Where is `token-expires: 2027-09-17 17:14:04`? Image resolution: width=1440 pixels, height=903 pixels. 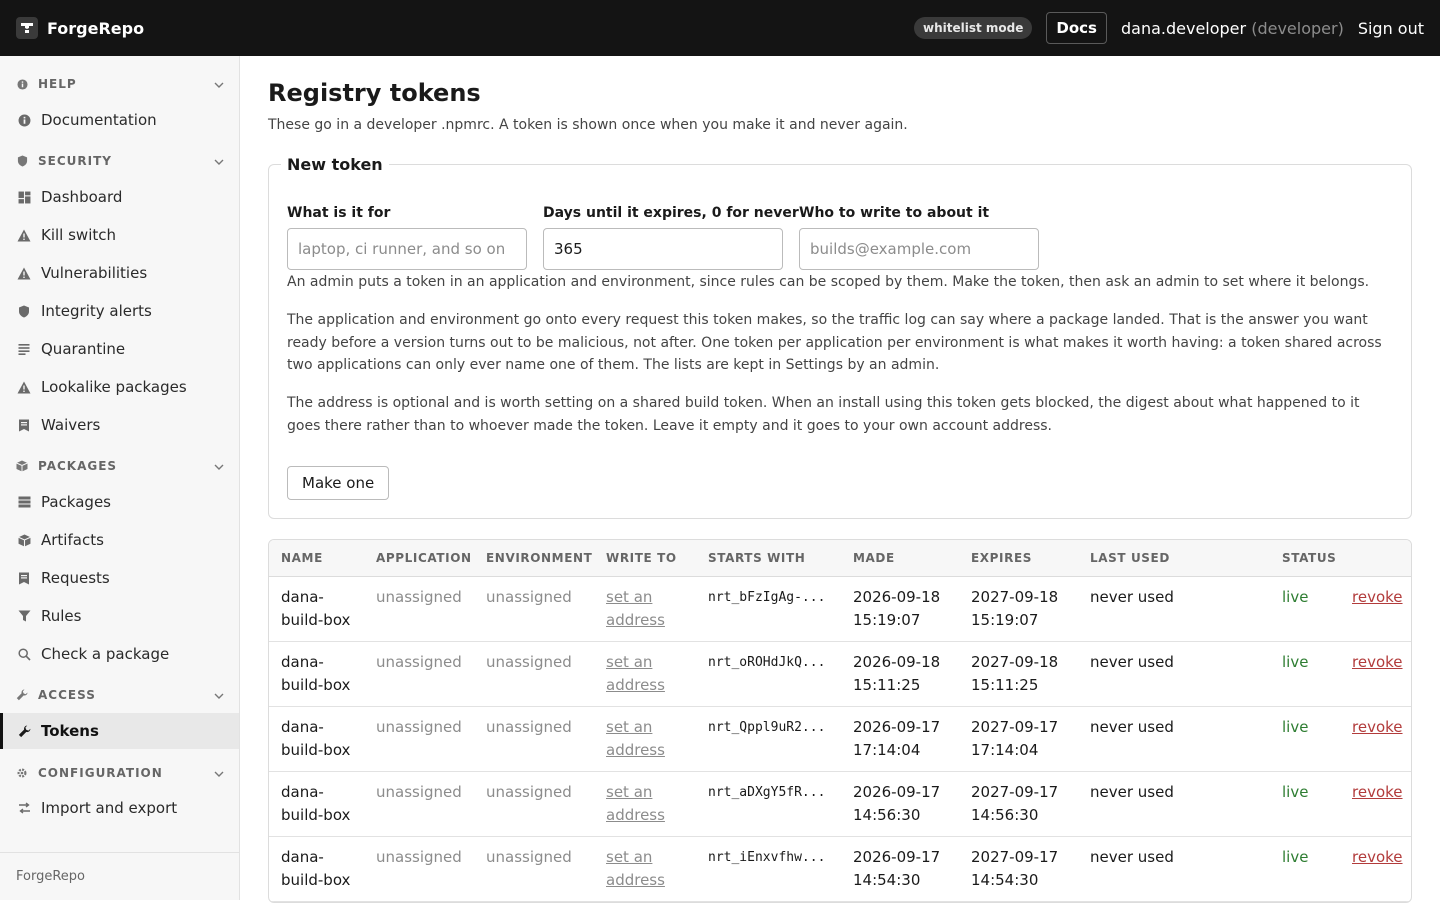 token-expires: 2027-09-17 17:14:04 is located at coordinates (1018, 739).